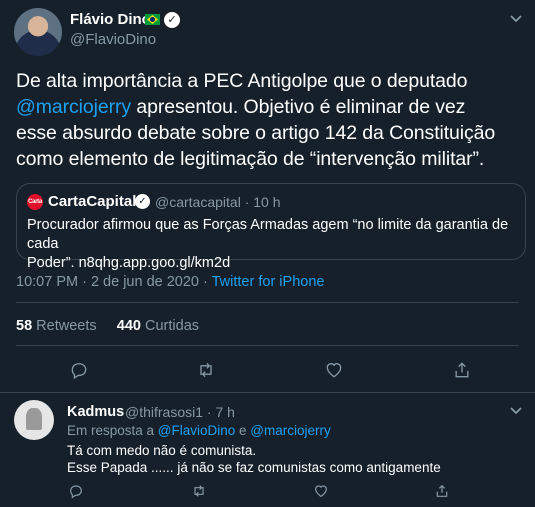  I want to click on reply-author-avatar, so click(34, 420).